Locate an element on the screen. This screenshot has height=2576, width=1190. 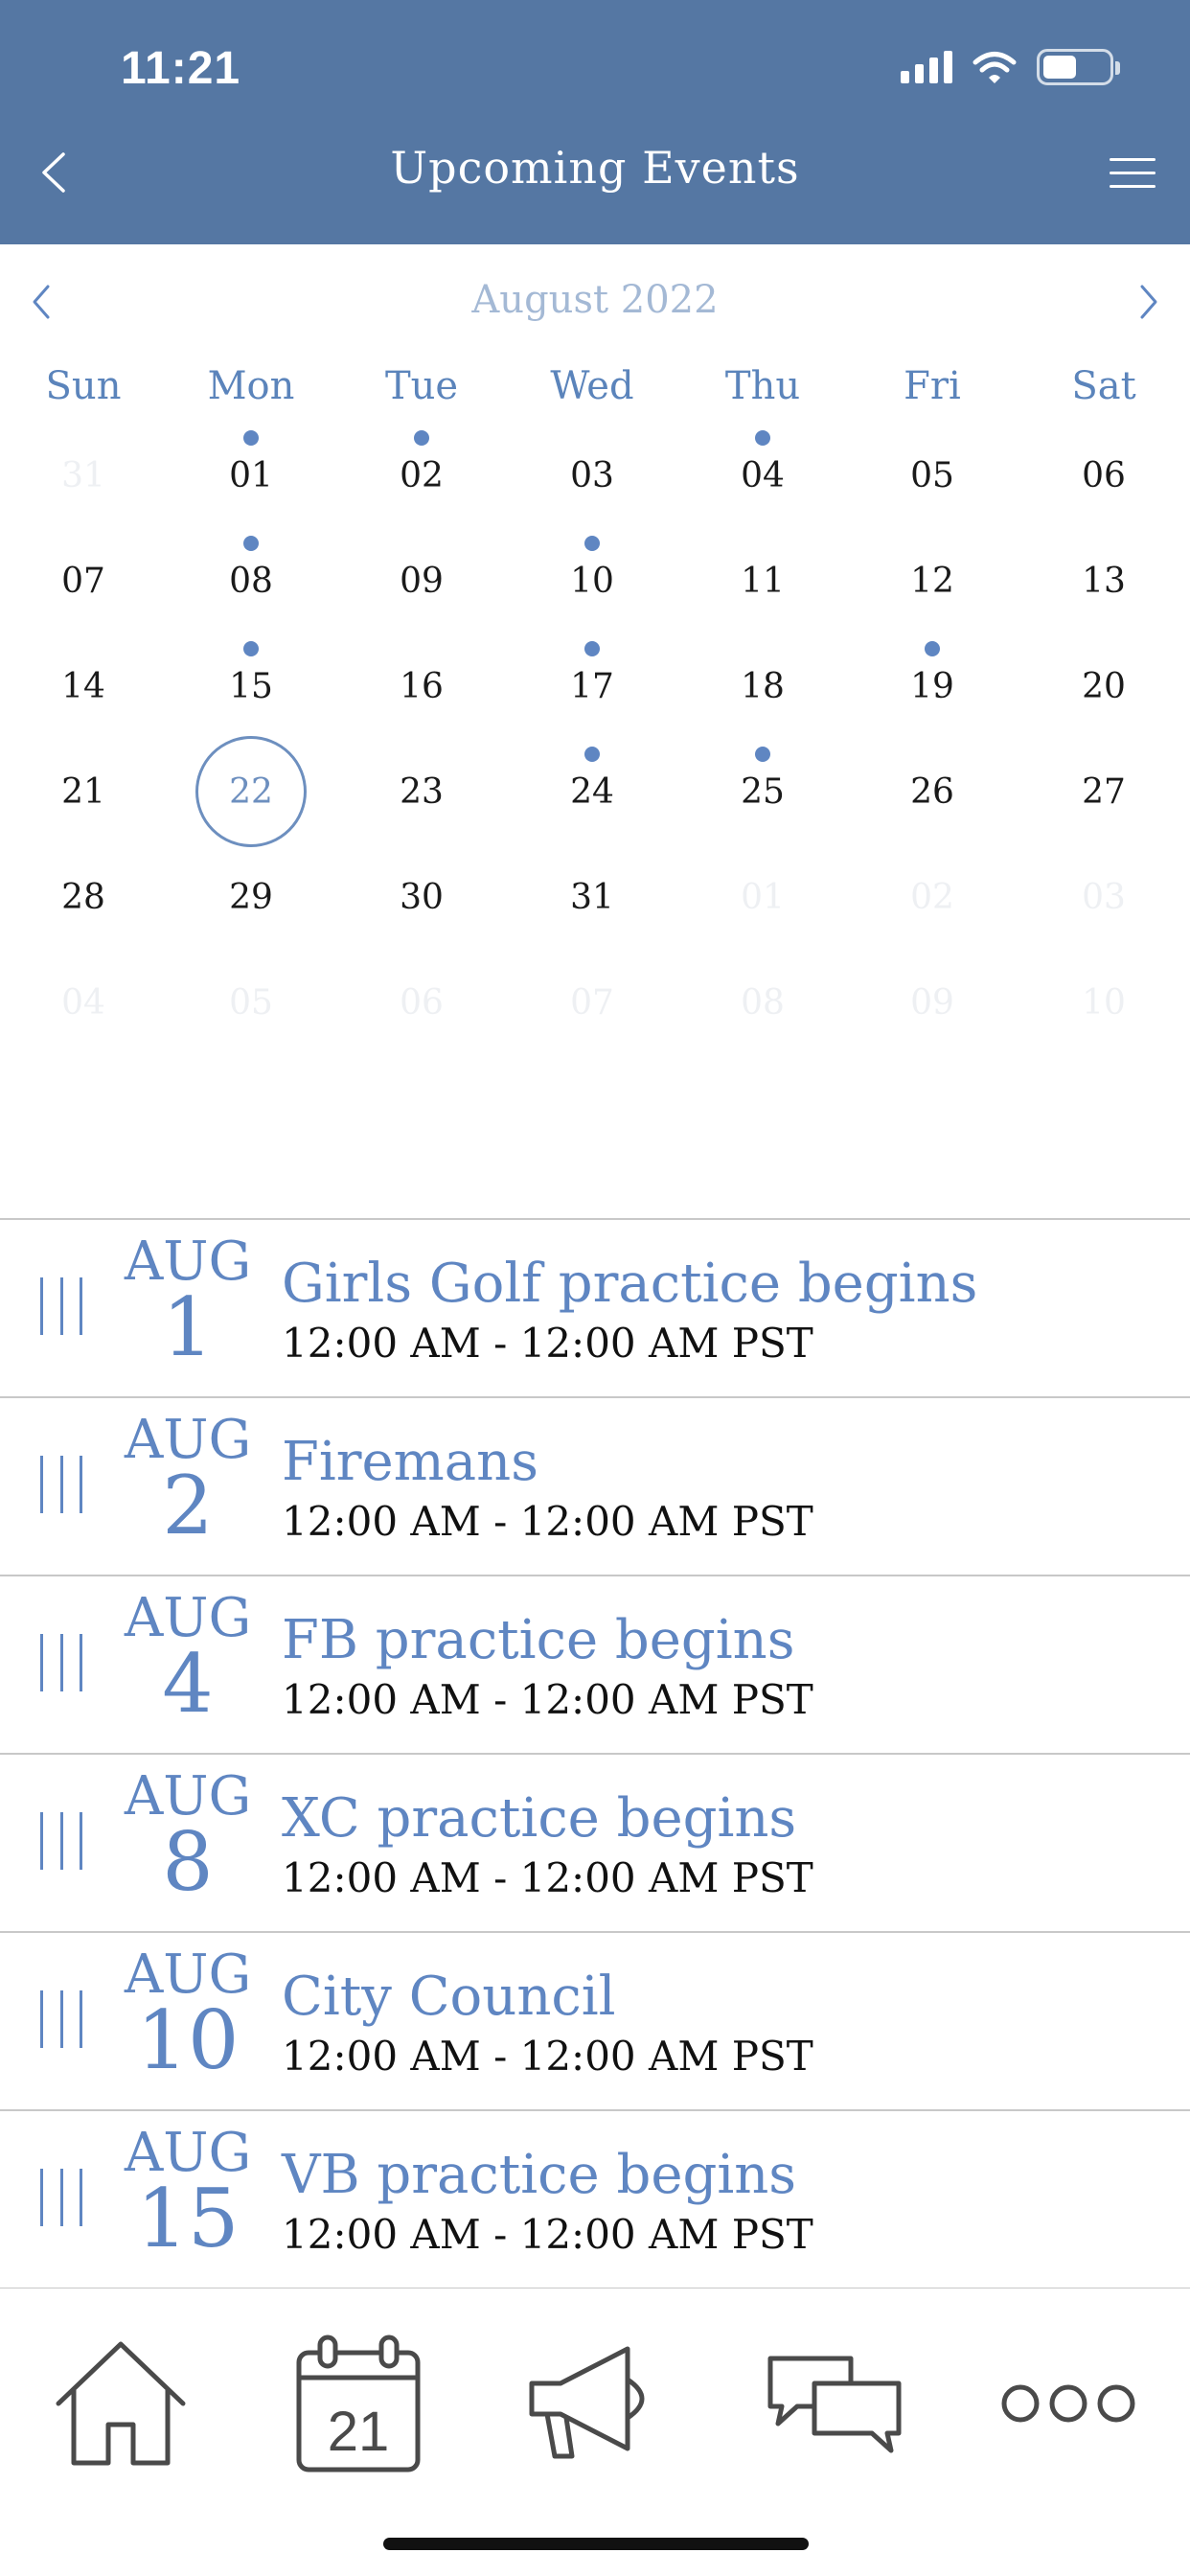
event-date: AUG 8 is located at coordinates (188, 1838).